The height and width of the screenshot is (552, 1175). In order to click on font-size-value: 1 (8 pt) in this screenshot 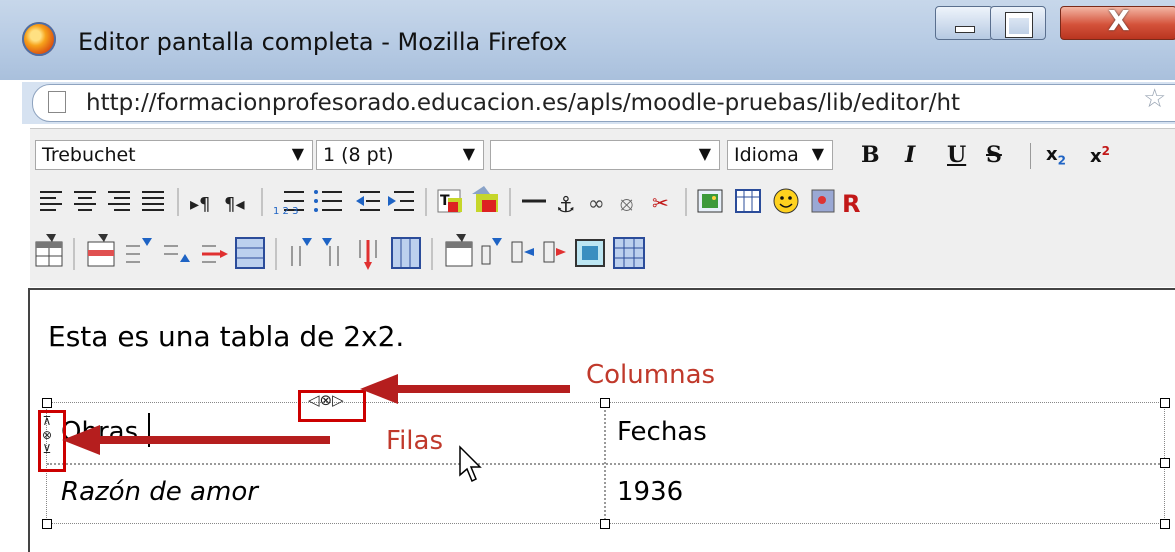, I will do `click(358, 155)`.